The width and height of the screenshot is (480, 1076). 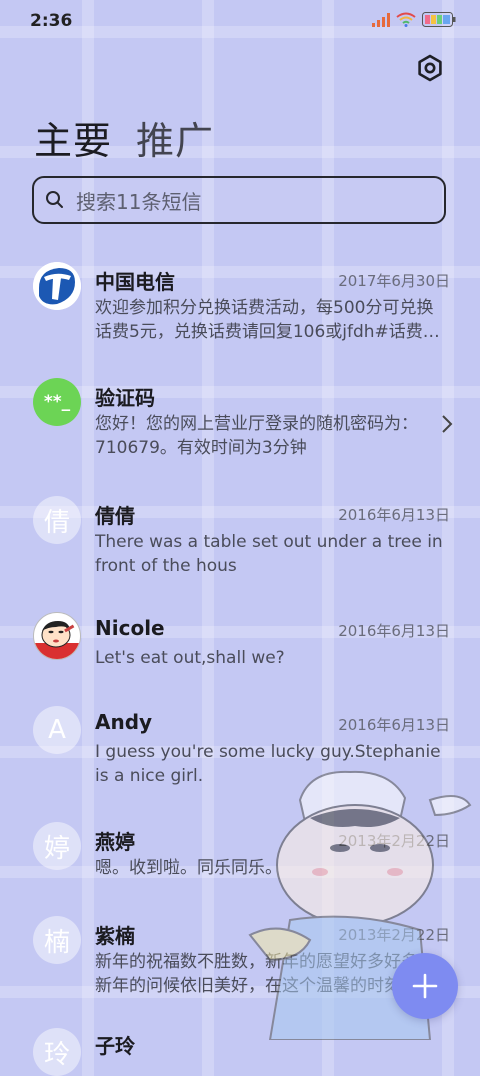 What do you see at coordinates (439, 19) in the screenshot?
I see `battery-icon` at bounding box center [439, 19].